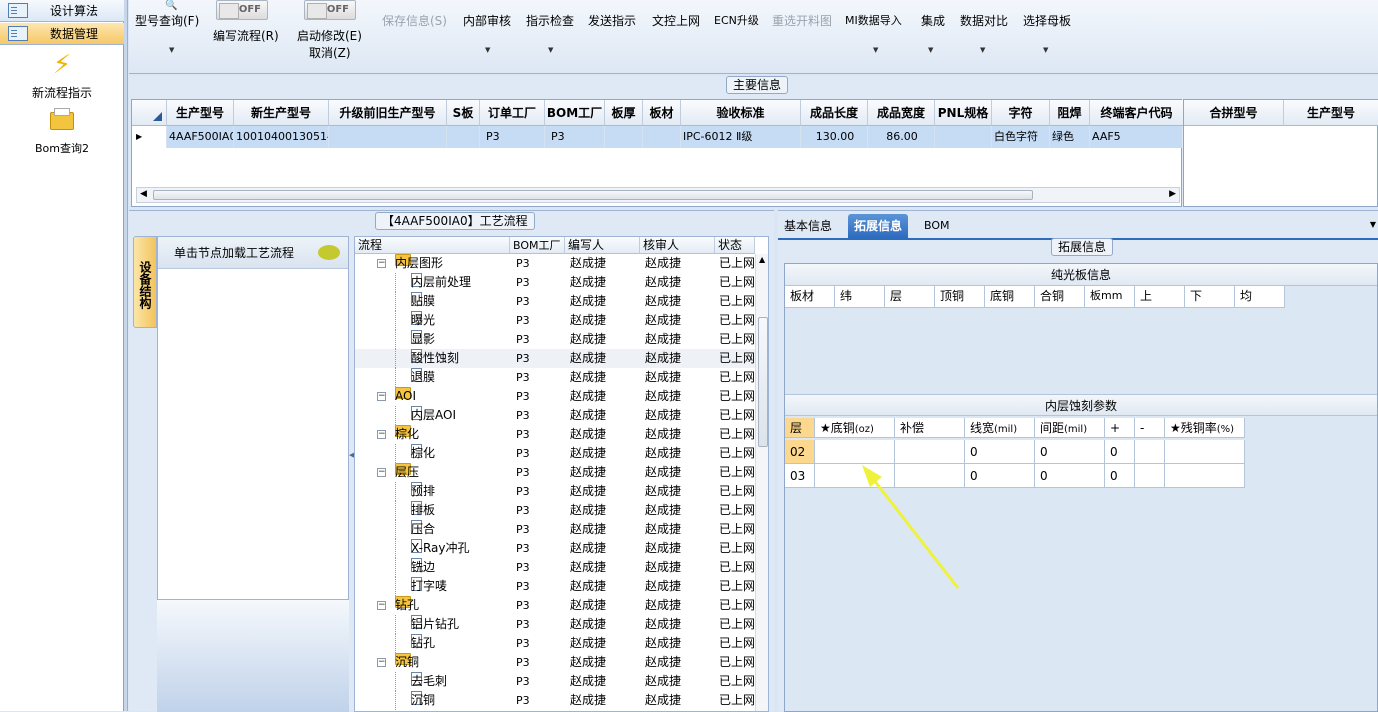 The image size is (1378, 712). I want to click on model-query-button: 🔍 型号查询(F) ▼, so click(167, 27).